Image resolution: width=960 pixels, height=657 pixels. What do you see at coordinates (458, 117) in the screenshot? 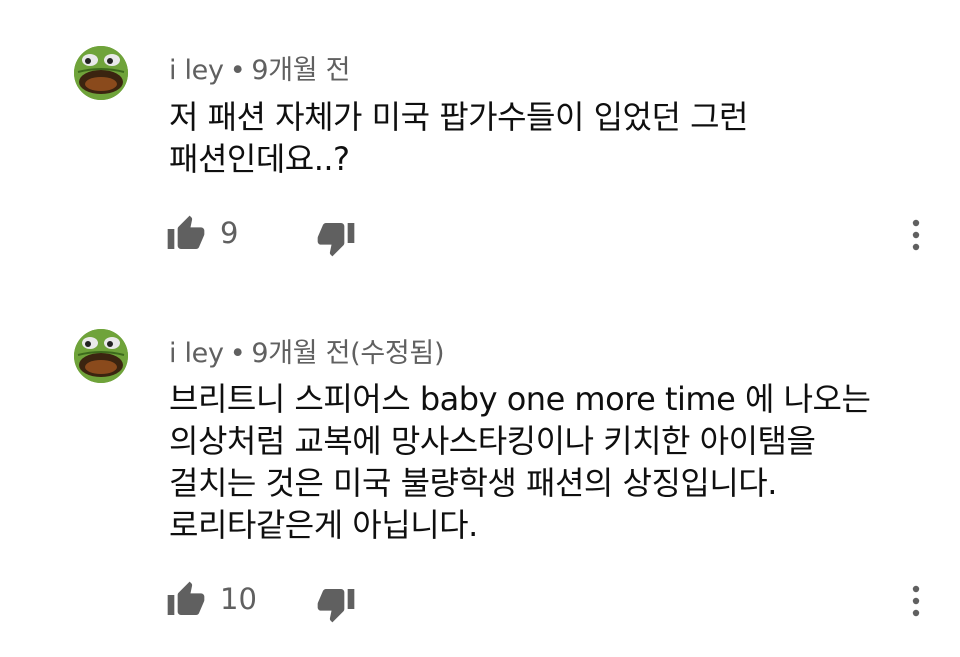
I see `comment-line: 저 패션 자체가 미국 팝가수들이 입었던 그런` at bounding box center [458, 117].